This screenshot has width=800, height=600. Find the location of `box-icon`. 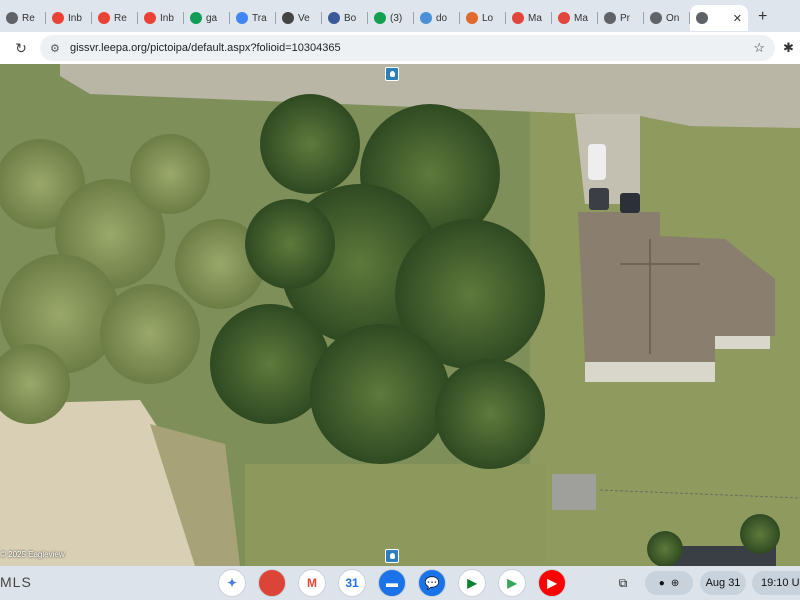

box-icon is located at coordinates (472, 18).